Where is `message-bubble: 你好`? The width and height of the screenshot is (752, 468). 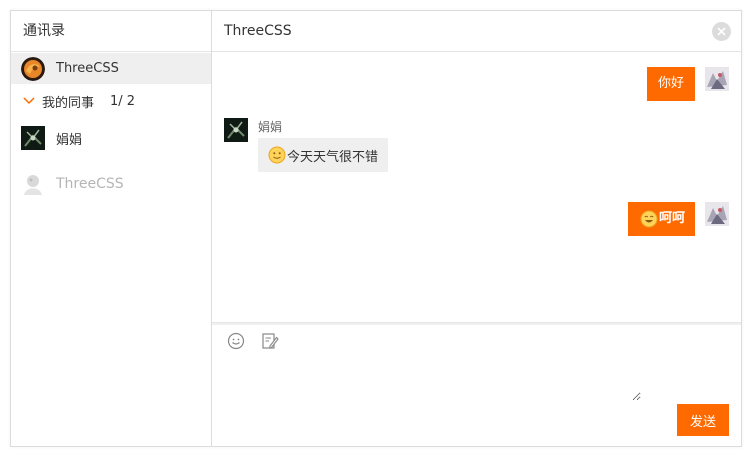
message-bubble: 你好 is located at coordinates (670, 84).